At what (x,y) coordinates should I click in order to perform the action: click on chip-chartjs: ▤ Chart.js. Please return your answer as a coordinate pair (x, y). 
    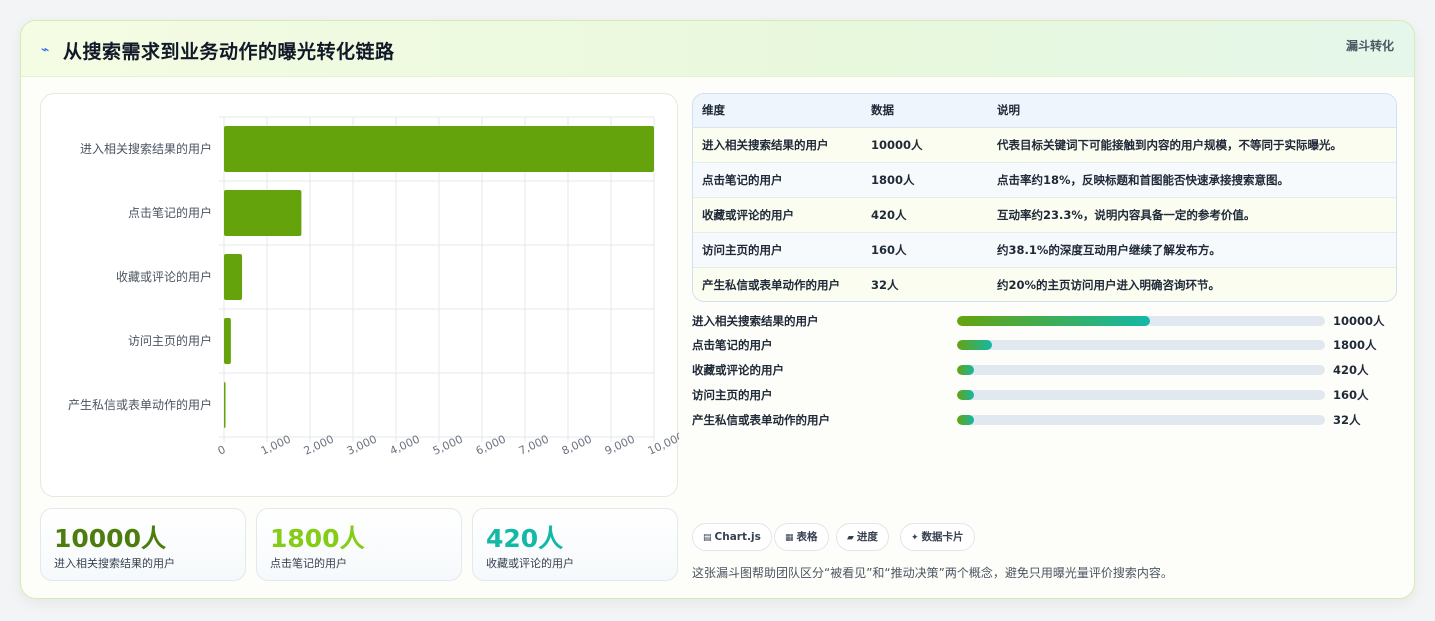
    Looking at the image, I should click on (732, 537).